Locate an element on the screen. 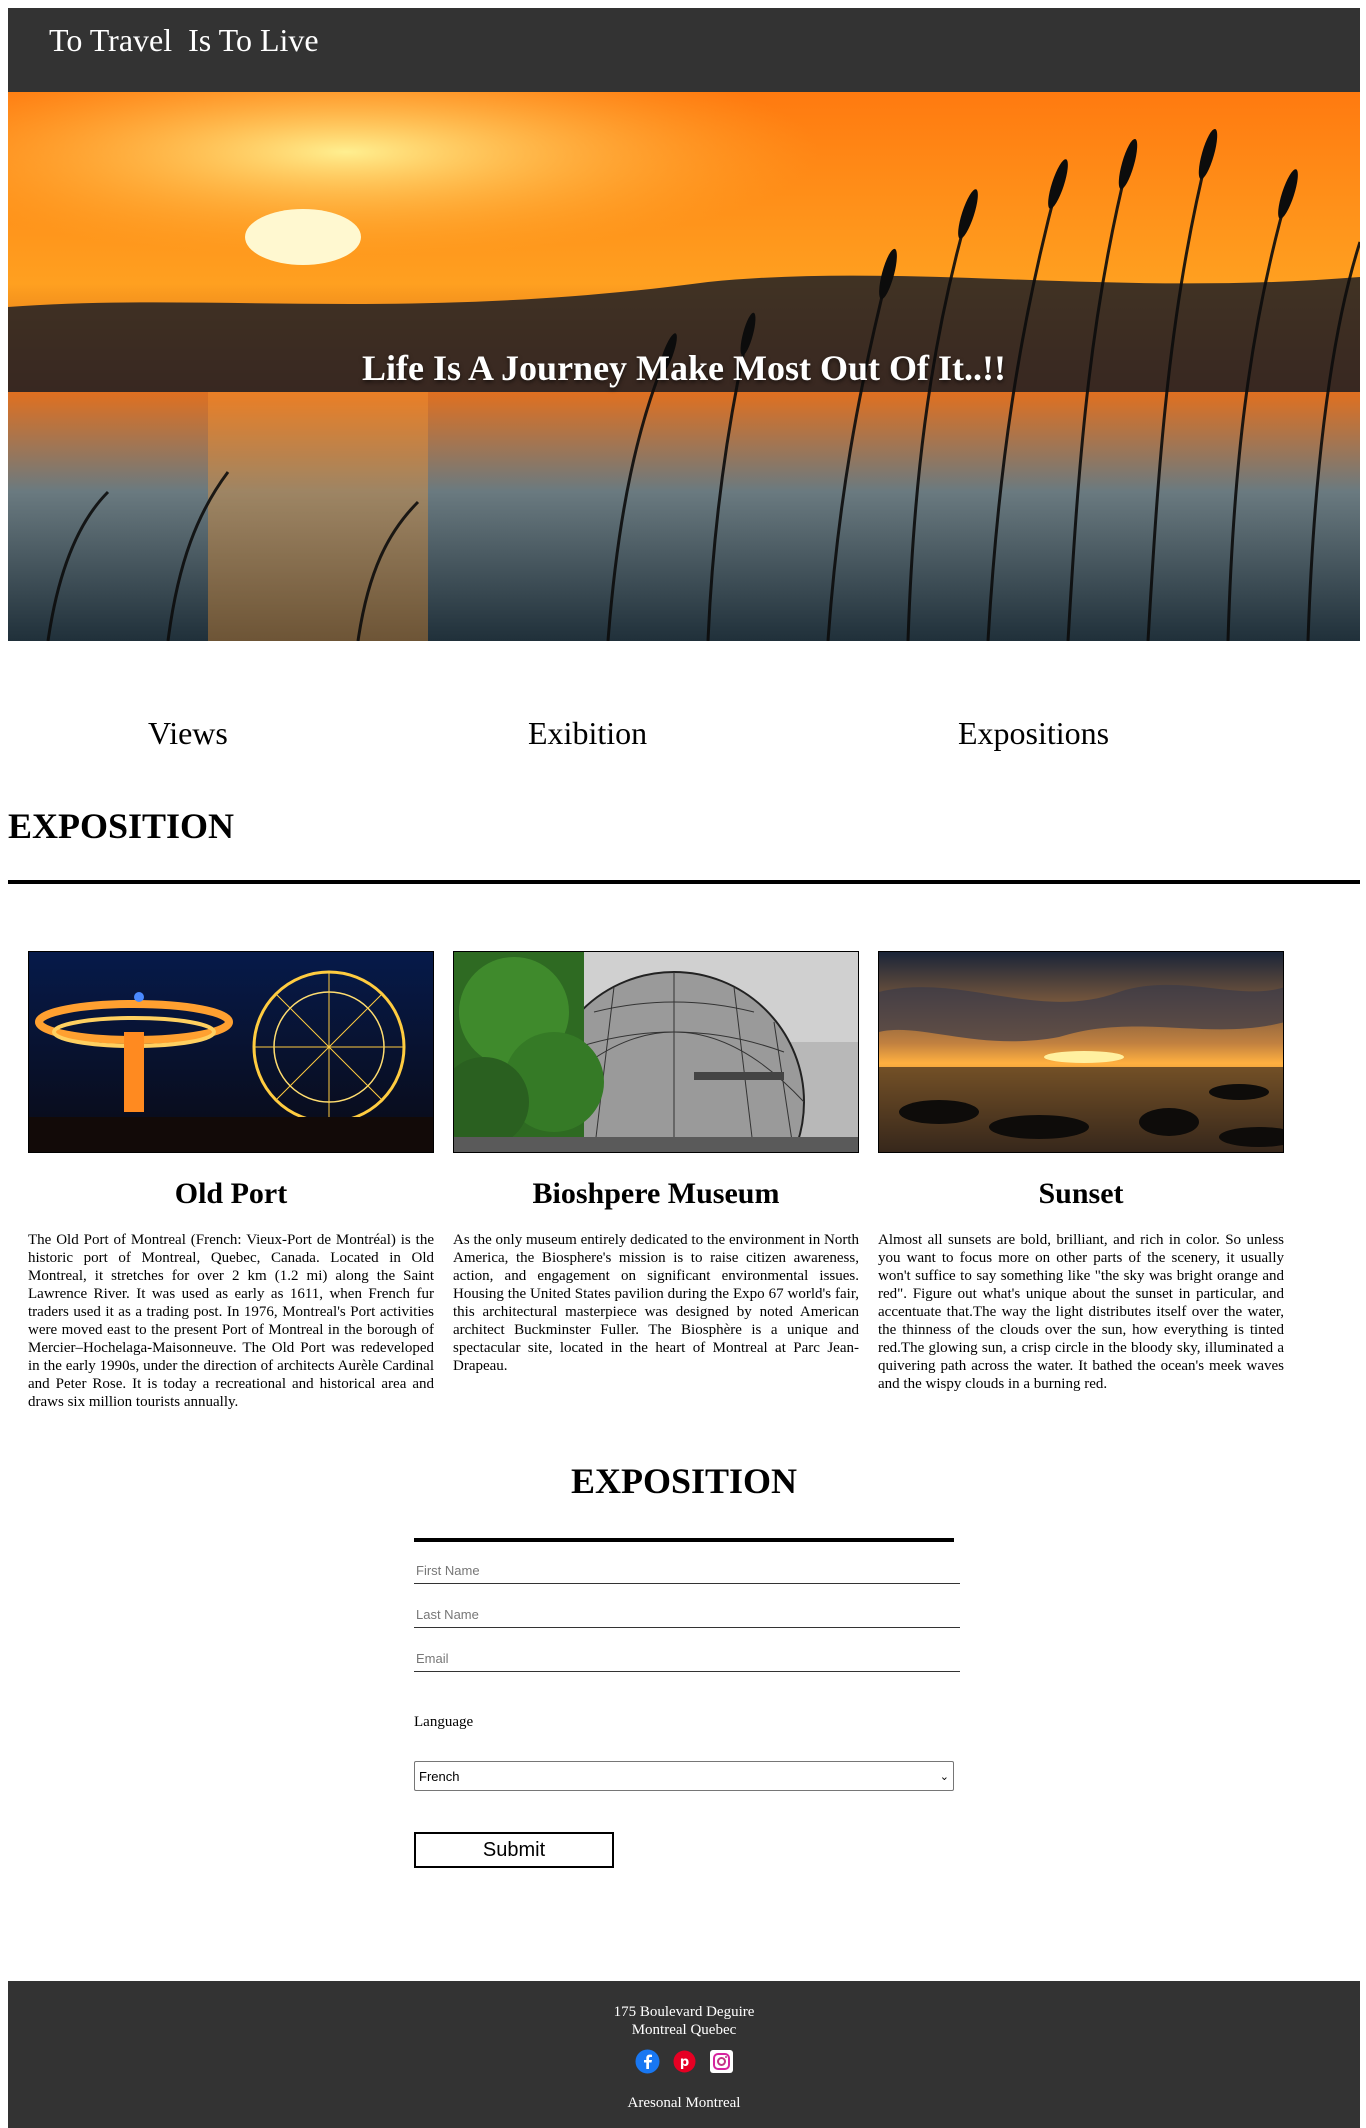  facebook-icon is located at coordinates (647, 2061).